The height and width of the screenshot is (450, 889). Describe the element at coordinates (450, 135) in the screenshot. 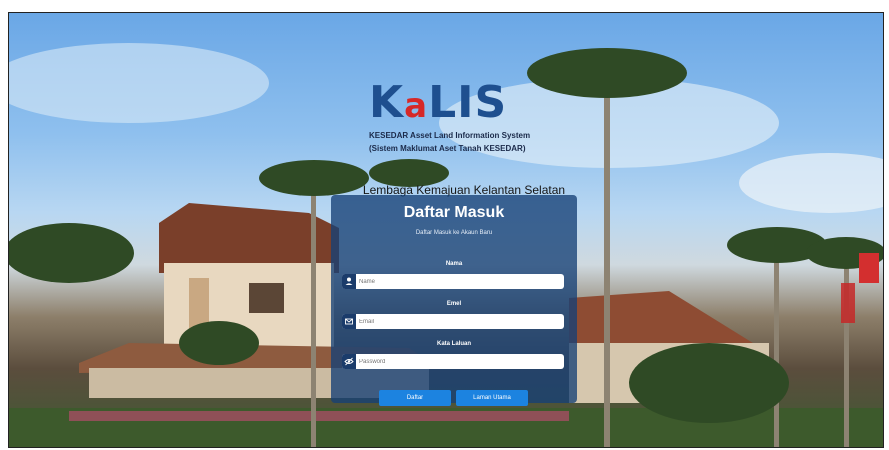

I see `logo-subtitle-en: KESEDAR Asset Land Information System` at that location.